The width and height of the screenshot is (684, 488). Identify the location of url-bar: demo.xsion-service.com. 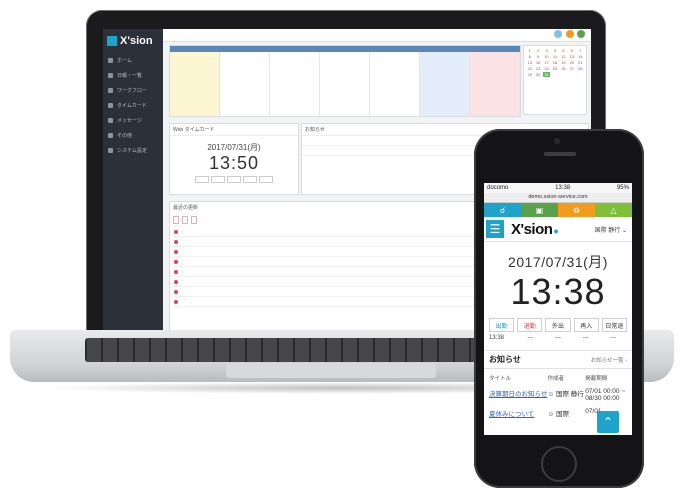
(558, 198).